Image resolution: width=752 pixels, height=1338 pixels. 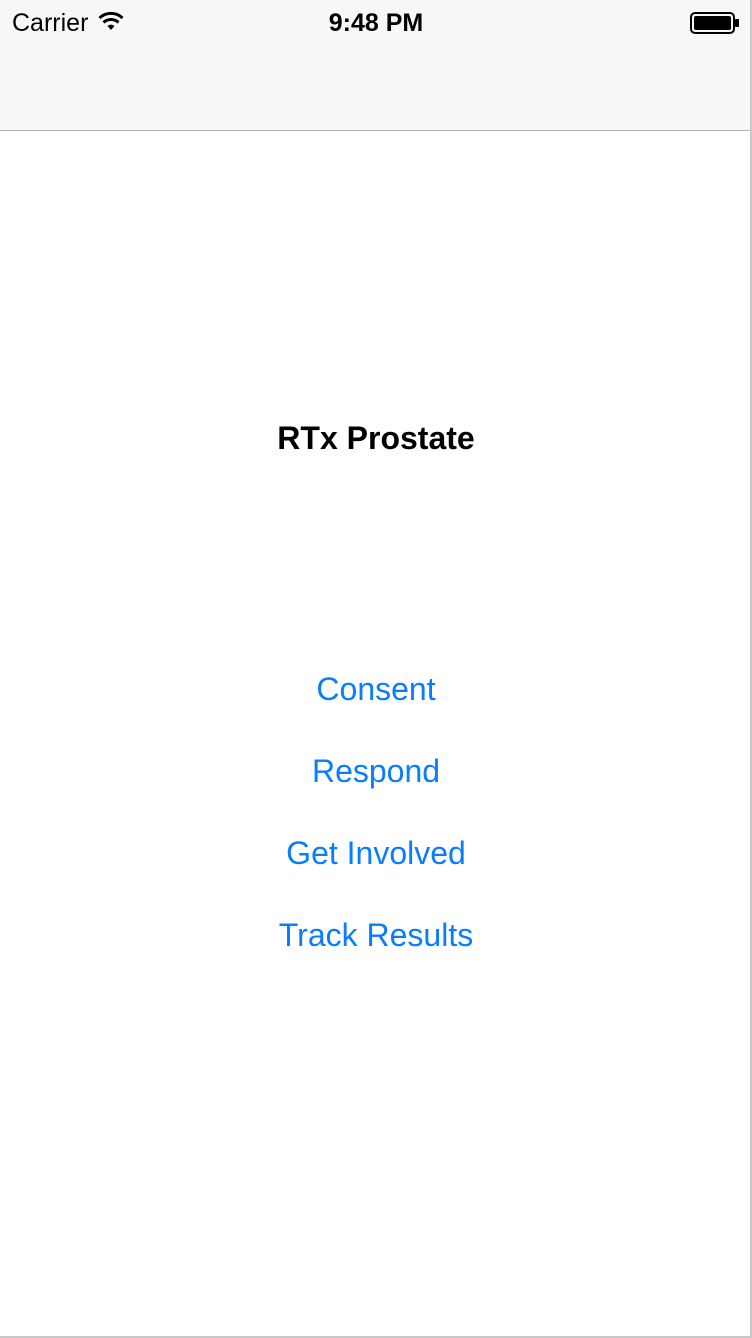 I want to click on battery-full-icon, so click(x=714, y=23).